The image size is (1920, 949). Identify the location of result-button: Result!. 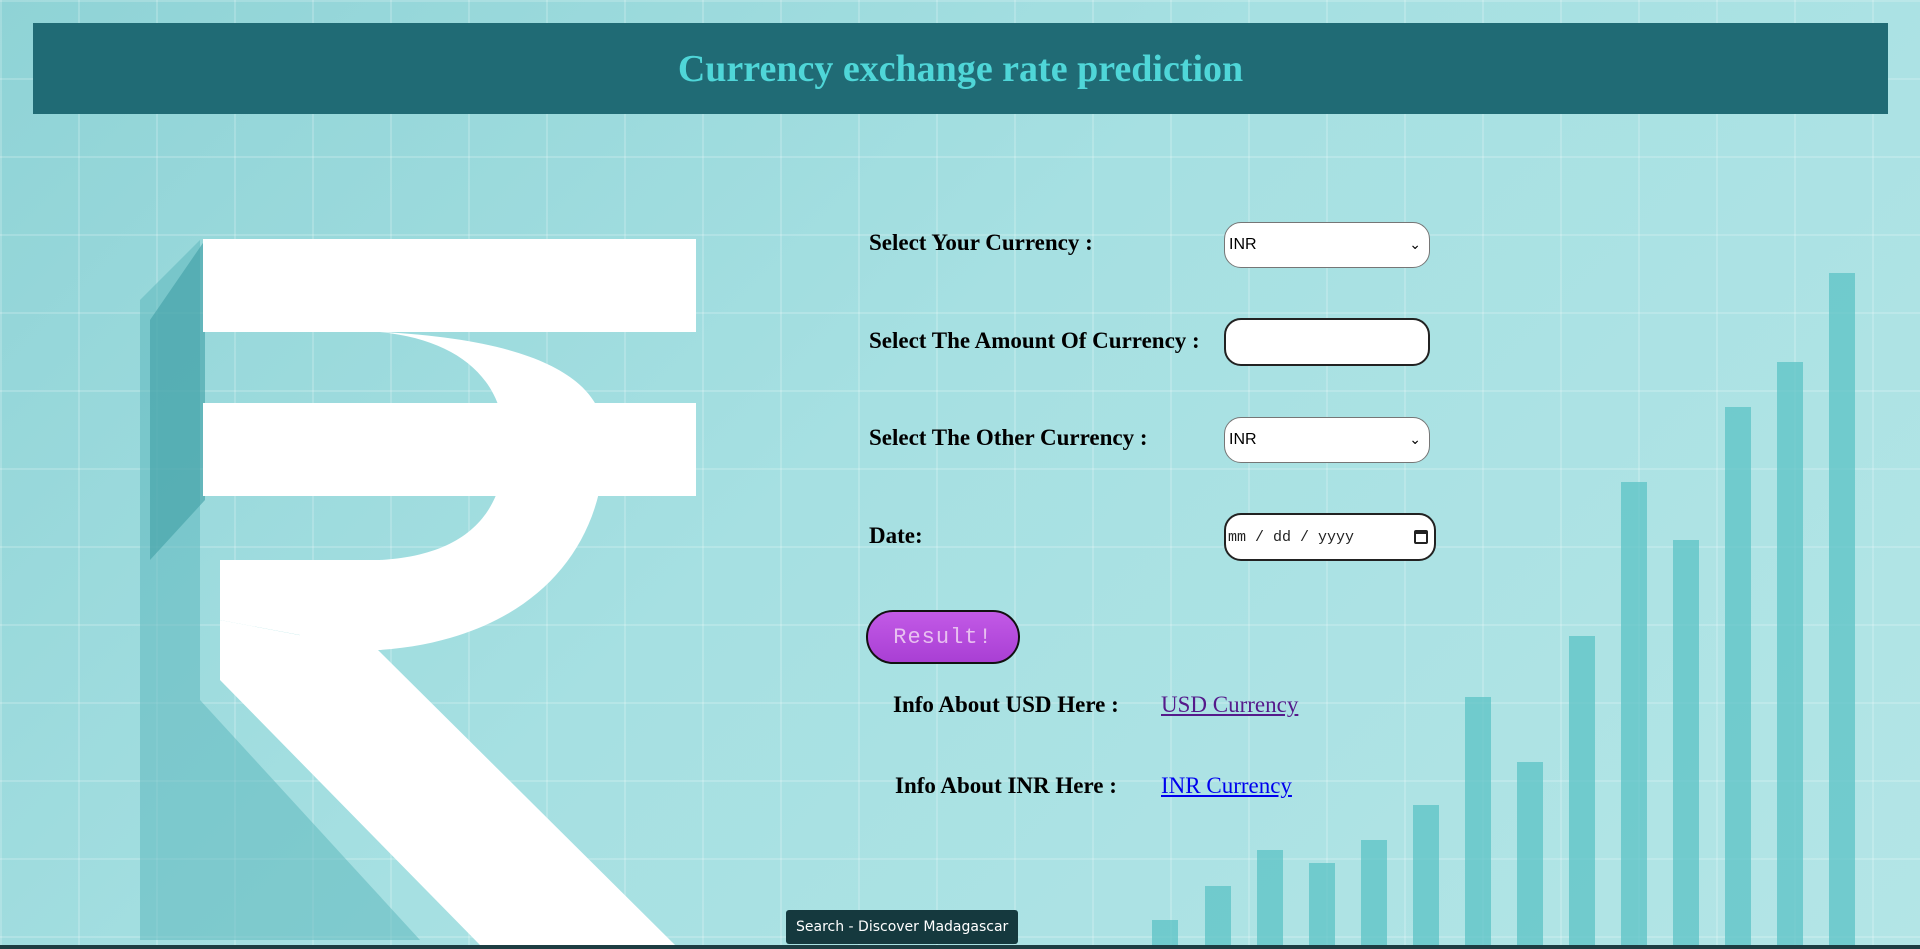
(943, 637).